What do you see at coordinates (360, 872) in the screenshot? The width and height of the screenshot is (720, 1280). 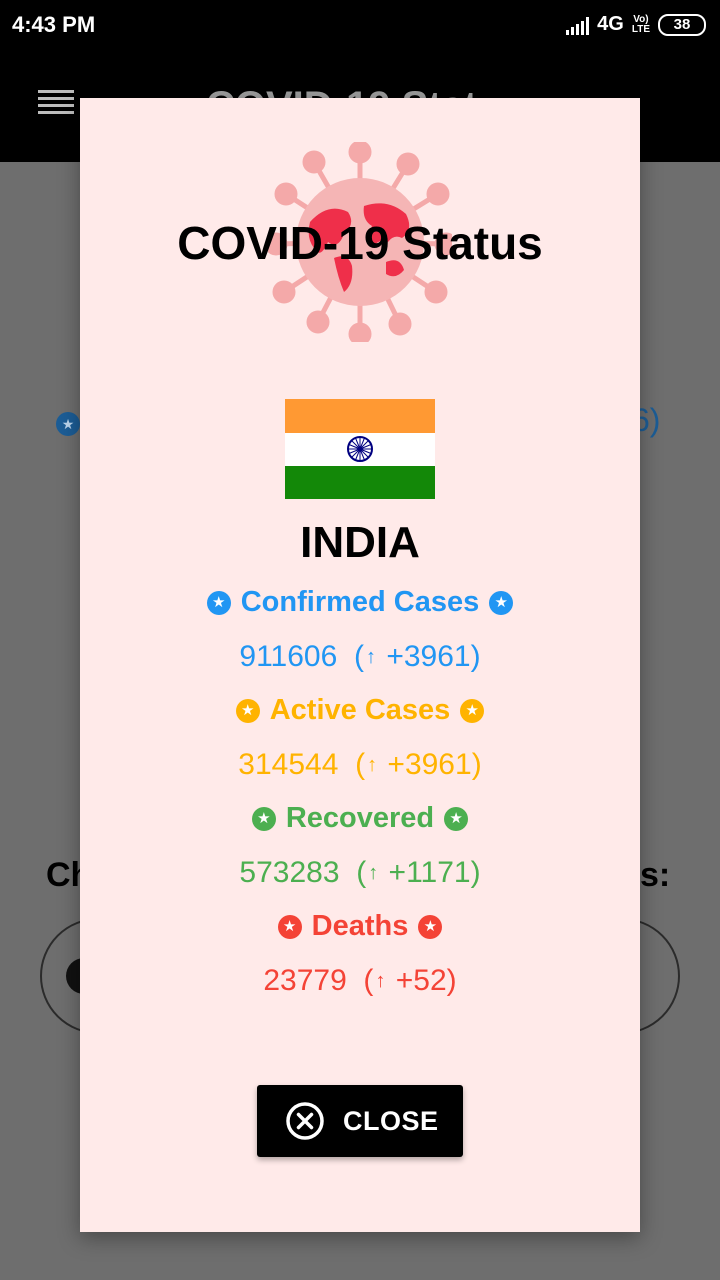 I see `recovered-value-row: 573283 (↑ +1171)` at bounding box center [360, 872].